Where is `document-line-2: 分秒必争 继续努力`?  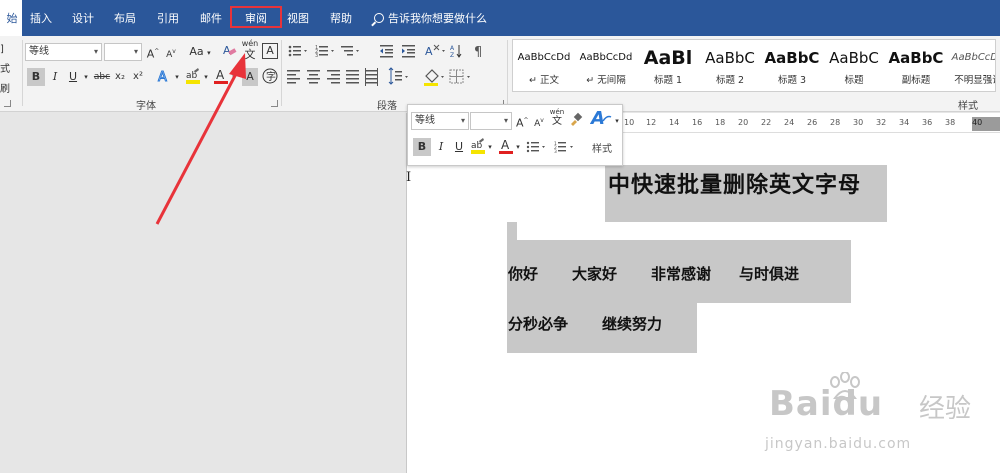 document-line-2: 分秒必争 继续努力 is located at coordinates (585, 323).